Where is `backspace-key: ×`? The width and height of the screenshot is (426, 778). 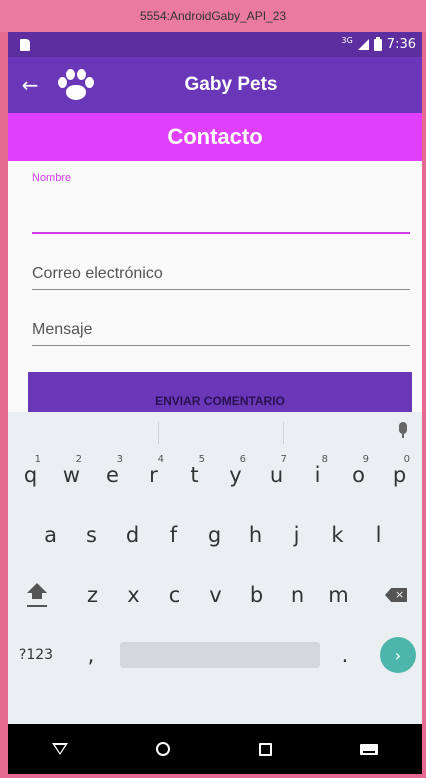 backspace-key: × is located at coordinates (396, 595).